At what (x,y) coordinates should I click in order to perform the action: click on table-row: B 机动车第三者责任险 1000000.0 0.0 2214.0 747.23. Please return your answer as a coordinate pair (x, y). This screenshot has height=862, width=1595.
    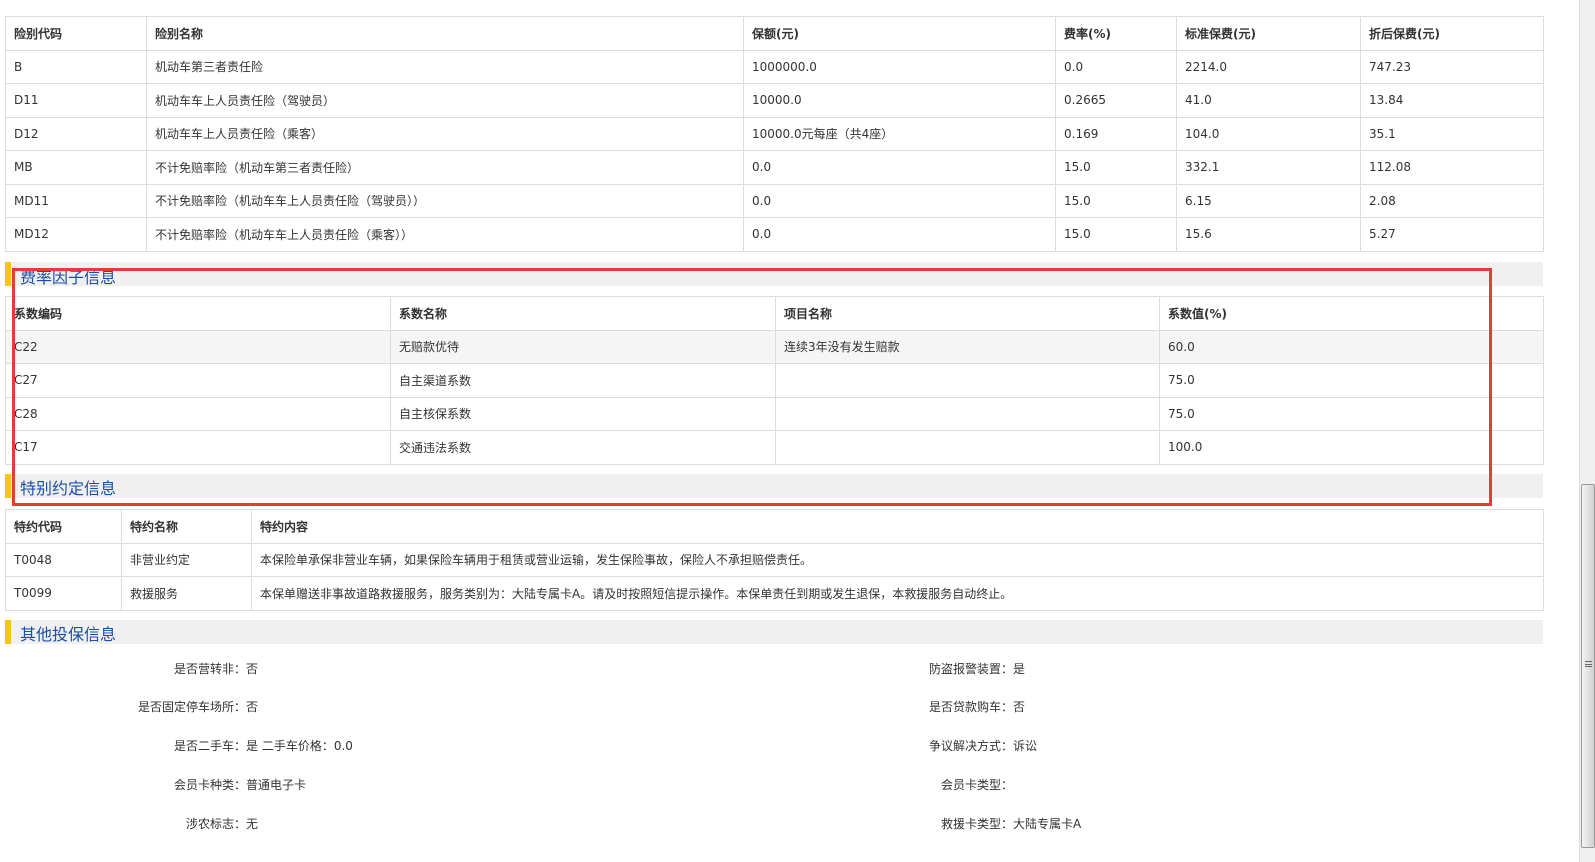
    Looking at the image, I should click on (774, 66).